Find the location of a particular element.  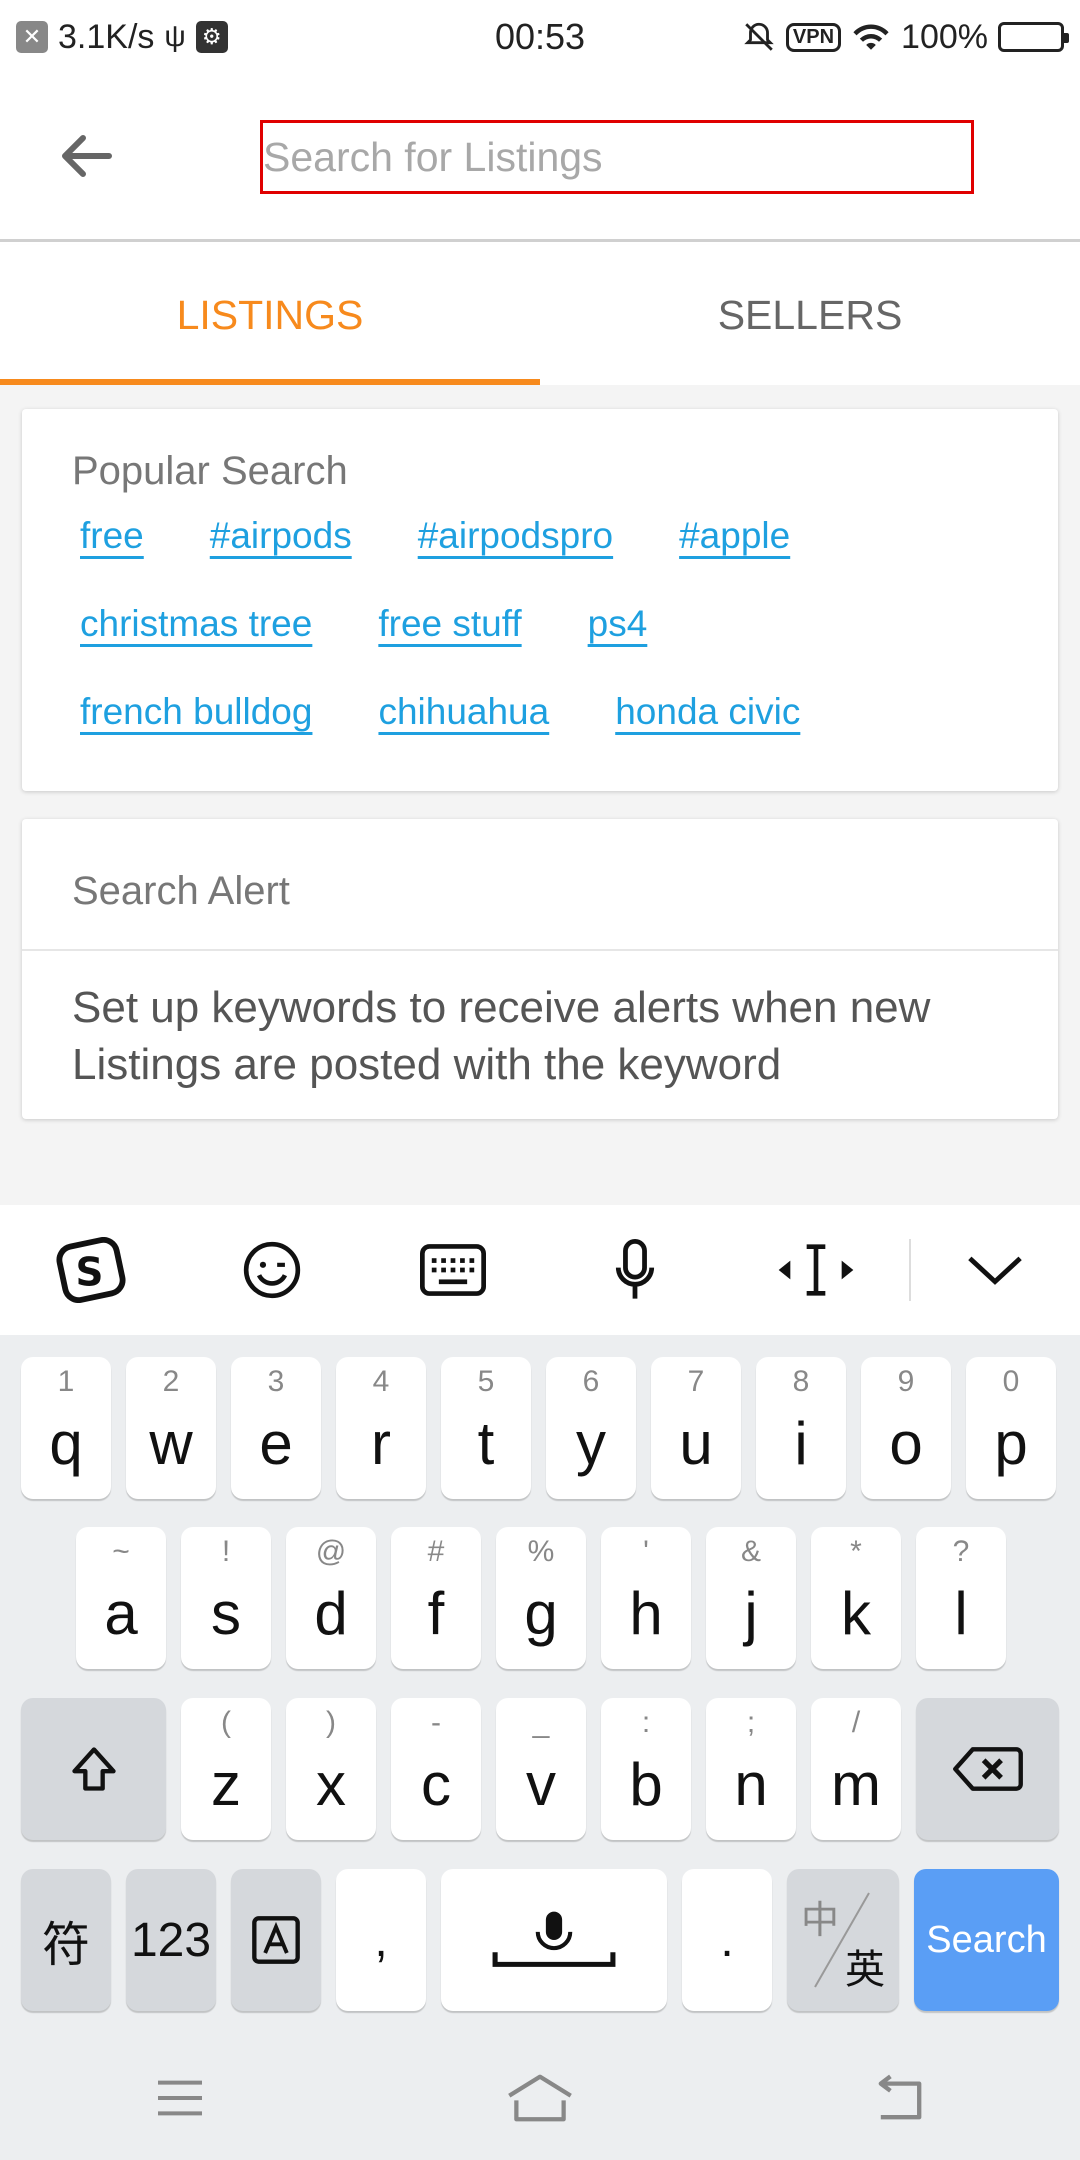

back-nav-icon is located at coordinates (900, 2096).